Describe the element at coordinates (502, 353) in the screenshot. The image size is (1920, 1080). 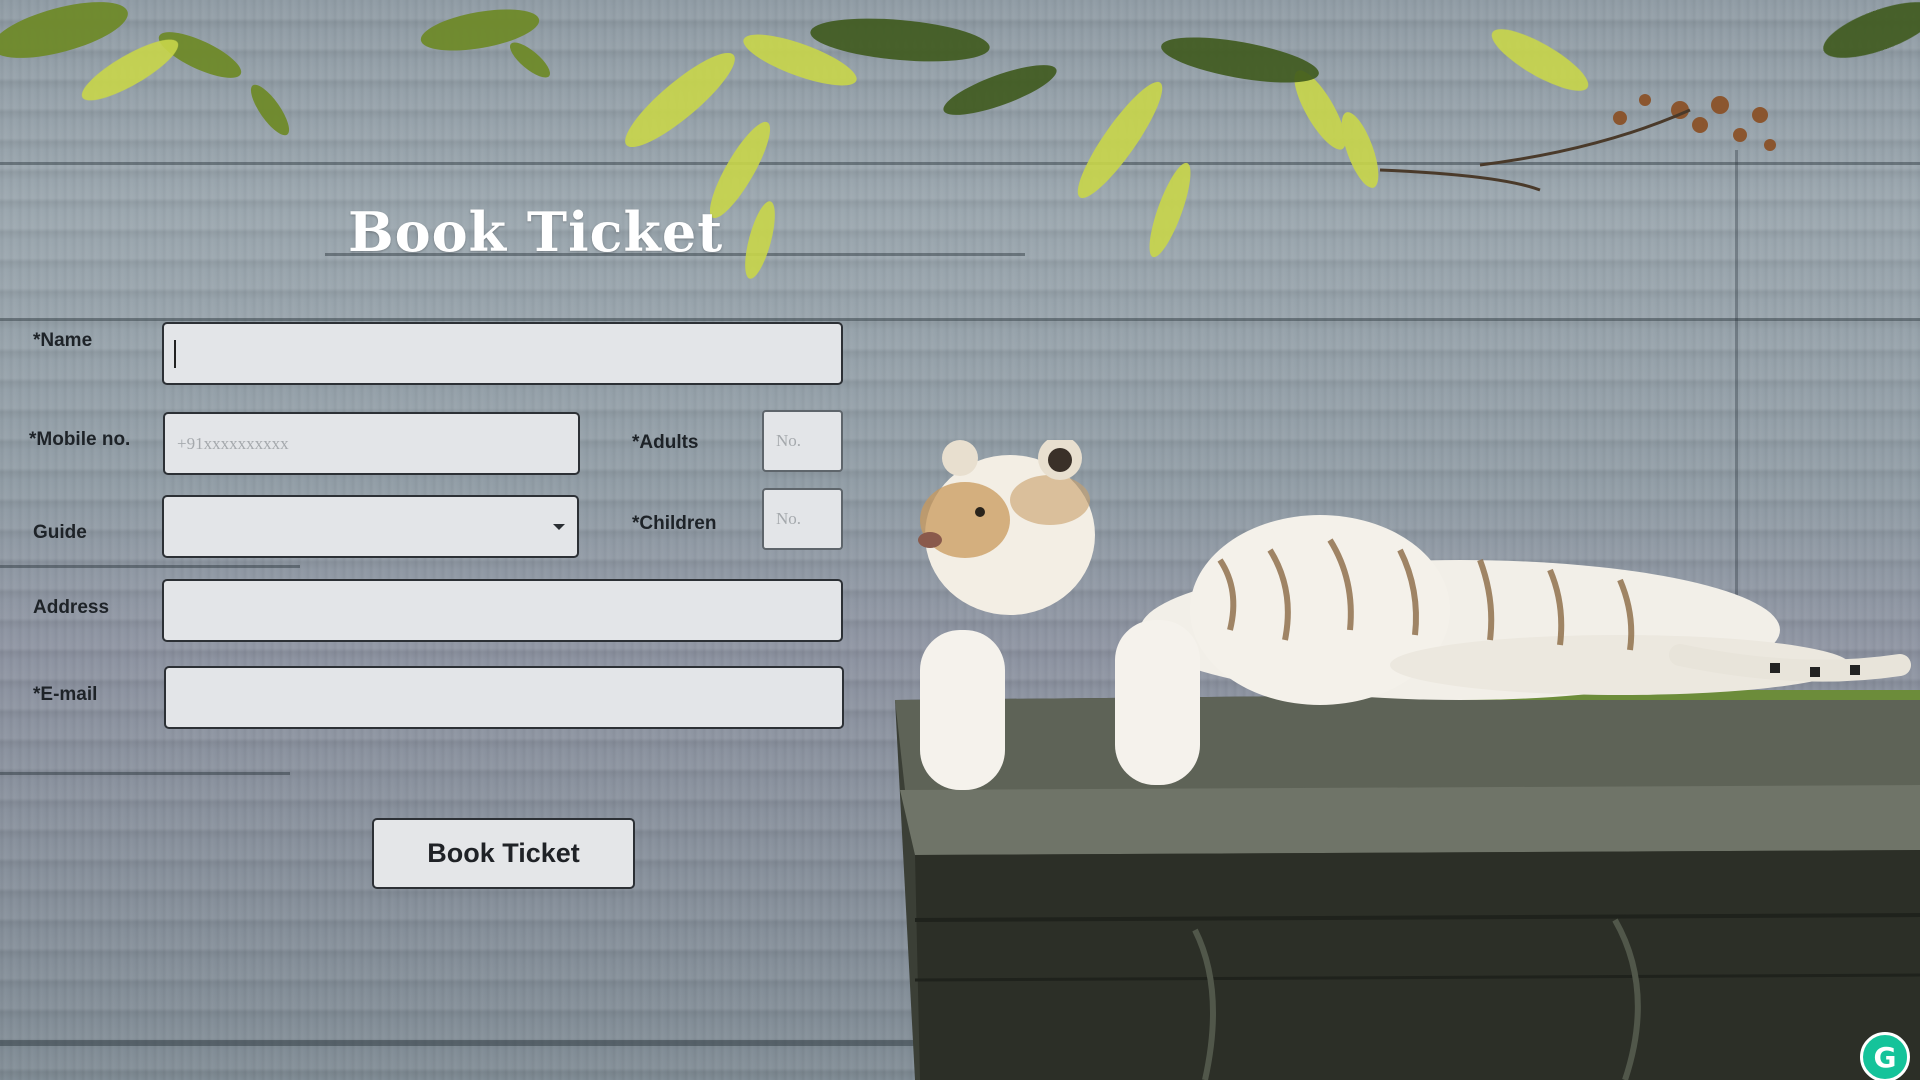
I see `name-input` at that location.